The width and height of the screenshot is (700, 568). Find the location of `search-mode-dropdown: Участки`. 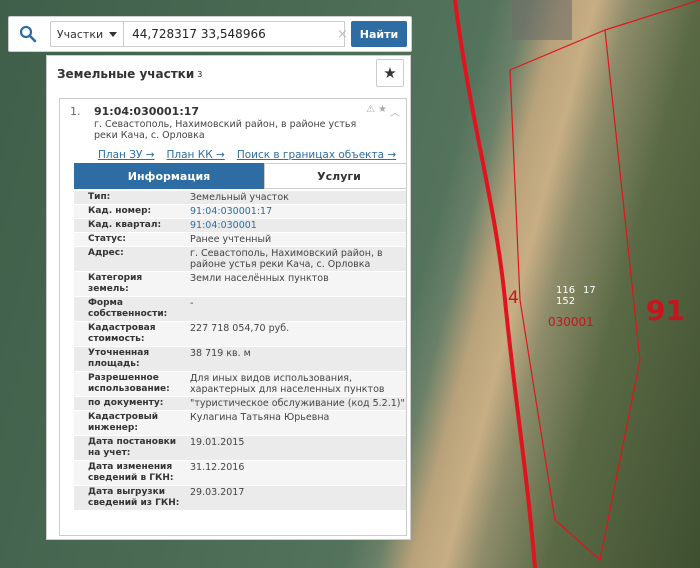

search-mode-dropdown: Участки is located at coordinates (87, 34).